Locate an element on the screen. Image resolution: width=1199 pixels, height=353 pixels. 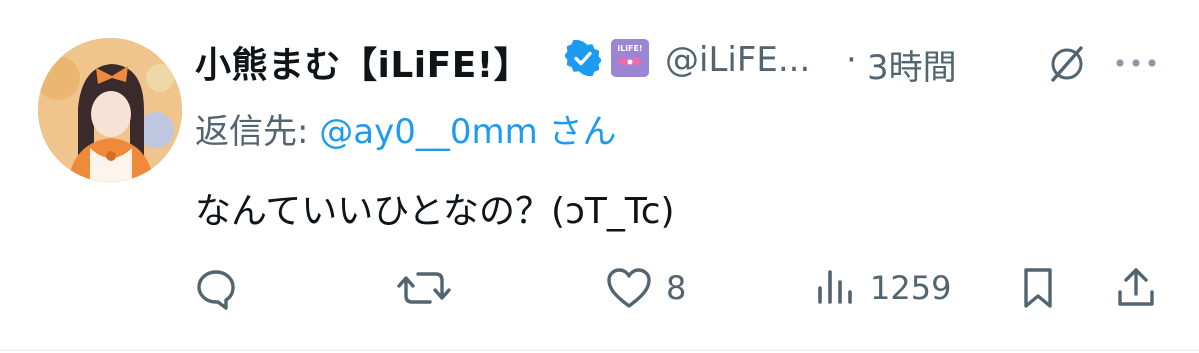
author-display-name: 小熊まむ【iLiFE!】 is located at coordinates (362, 62).